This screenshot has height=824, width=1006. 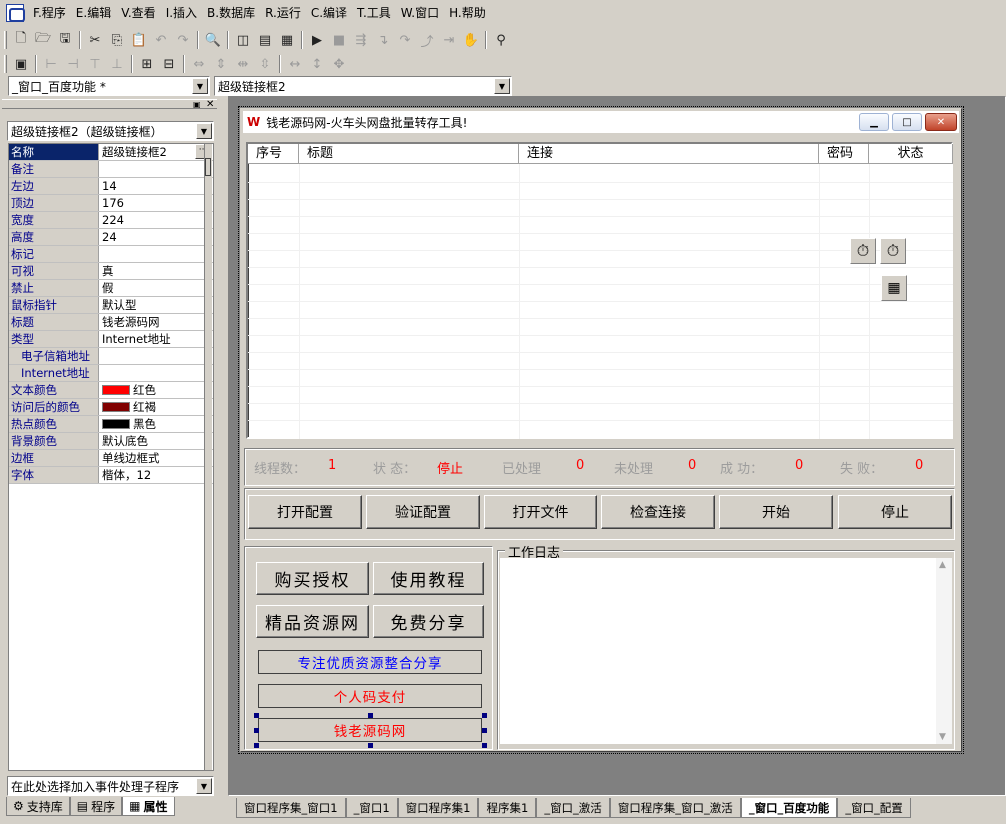 I want to click on property-row: 边框 单线边框式, so click(x=111, y=458).